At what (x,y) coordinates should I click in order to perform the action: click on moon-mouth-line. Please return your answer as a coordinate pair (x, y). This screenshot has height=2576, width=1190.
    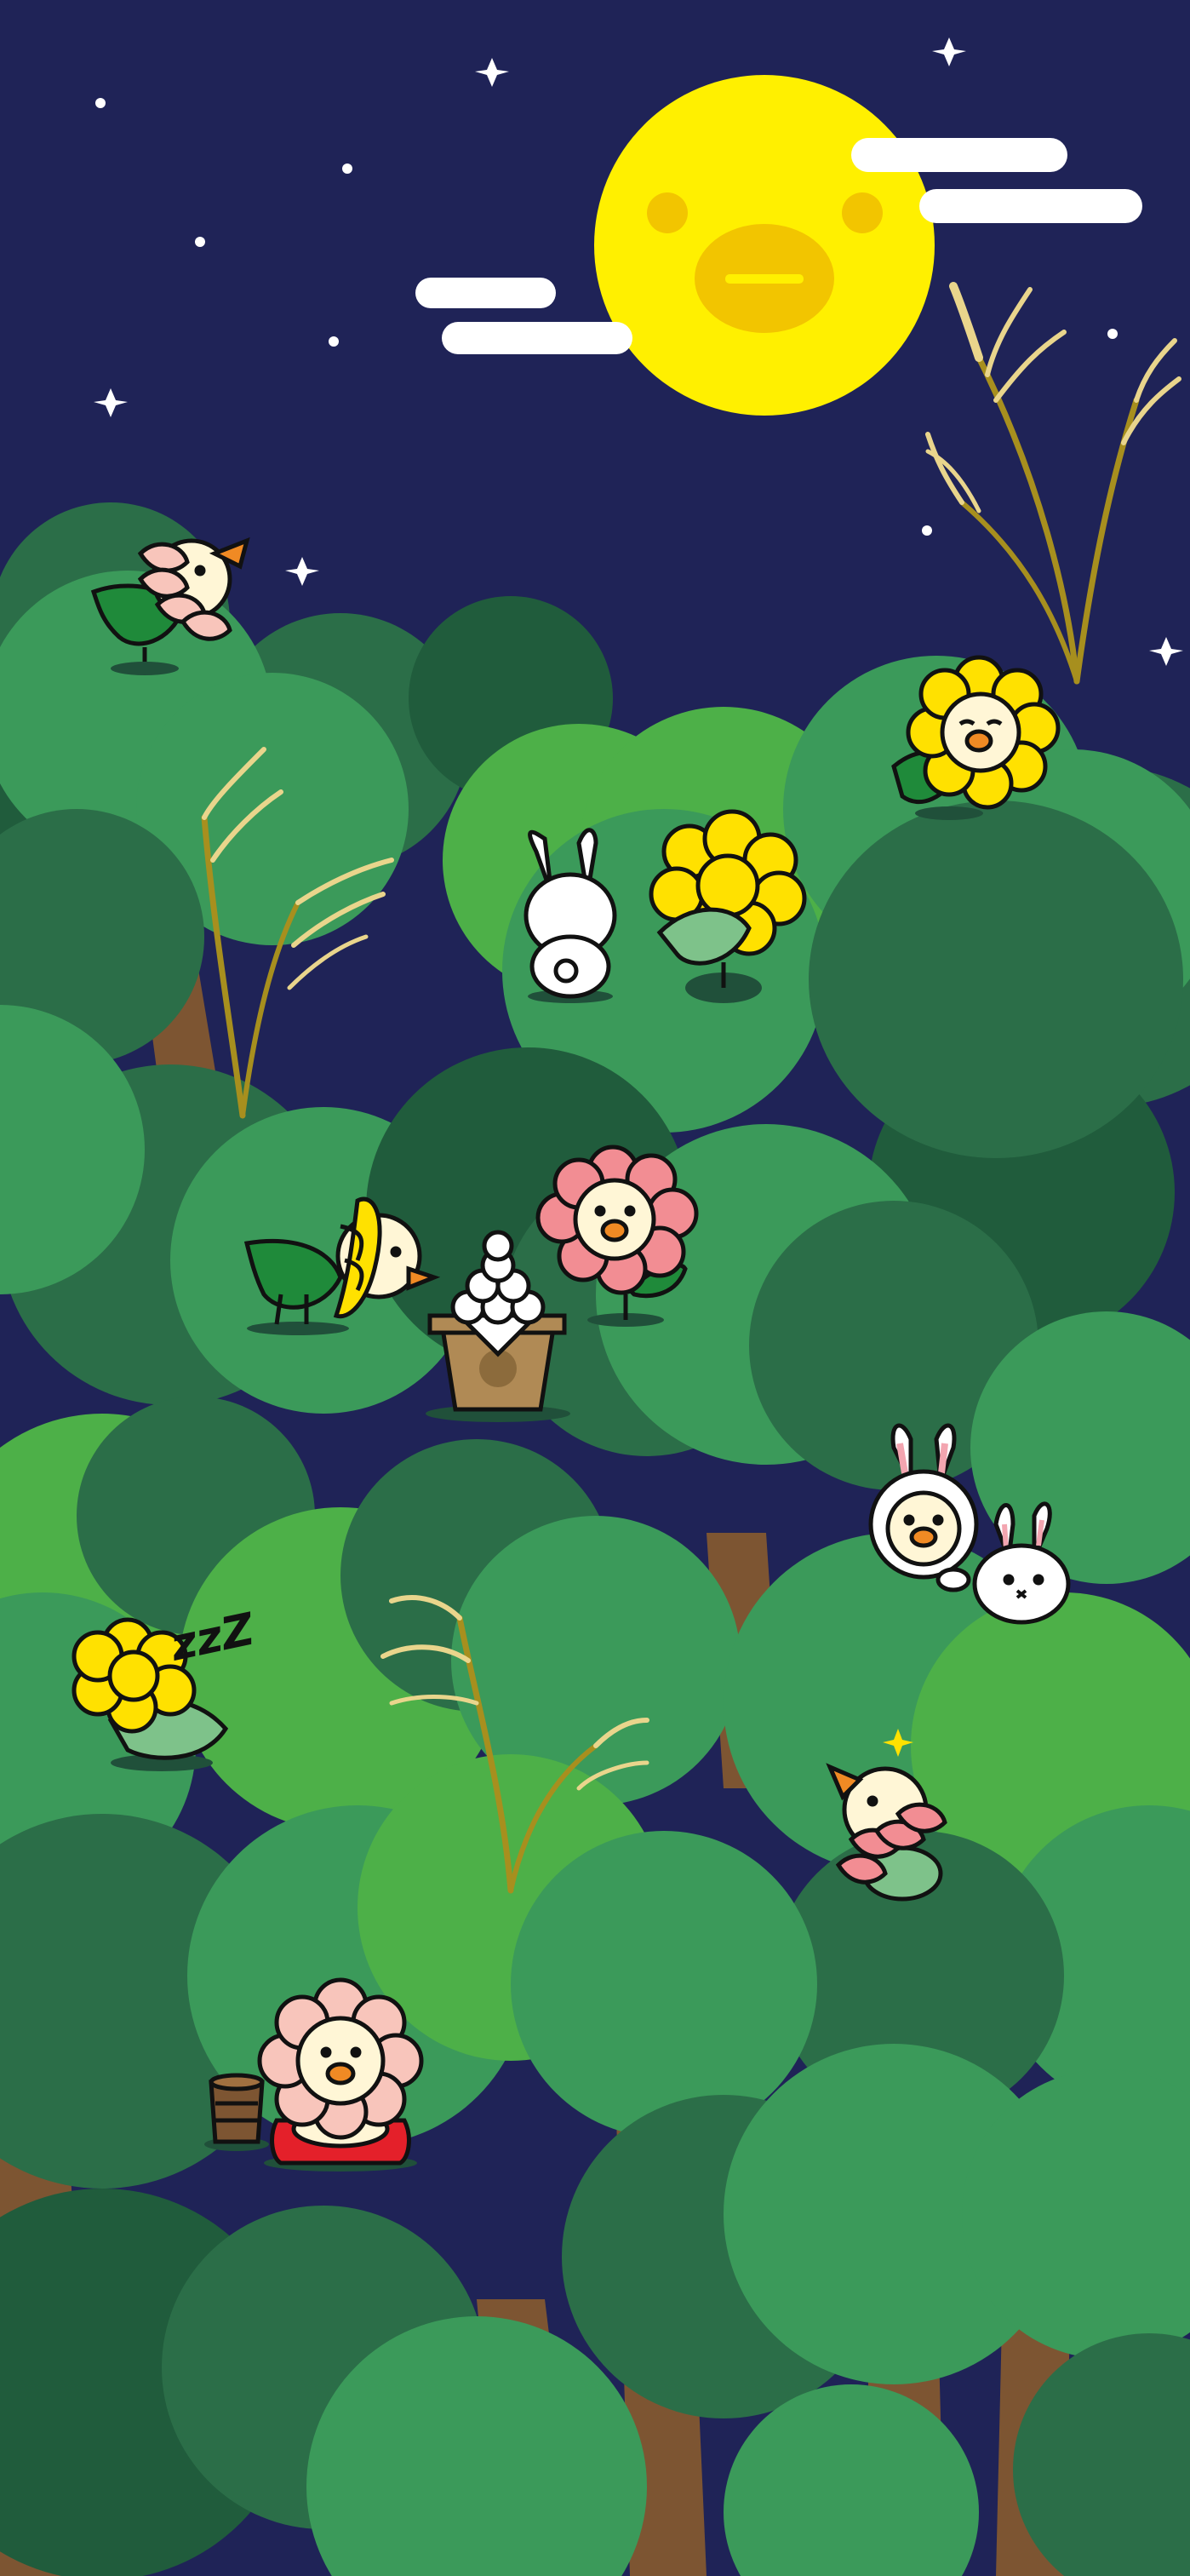
    Looking at the image, I should click on (765, 279).